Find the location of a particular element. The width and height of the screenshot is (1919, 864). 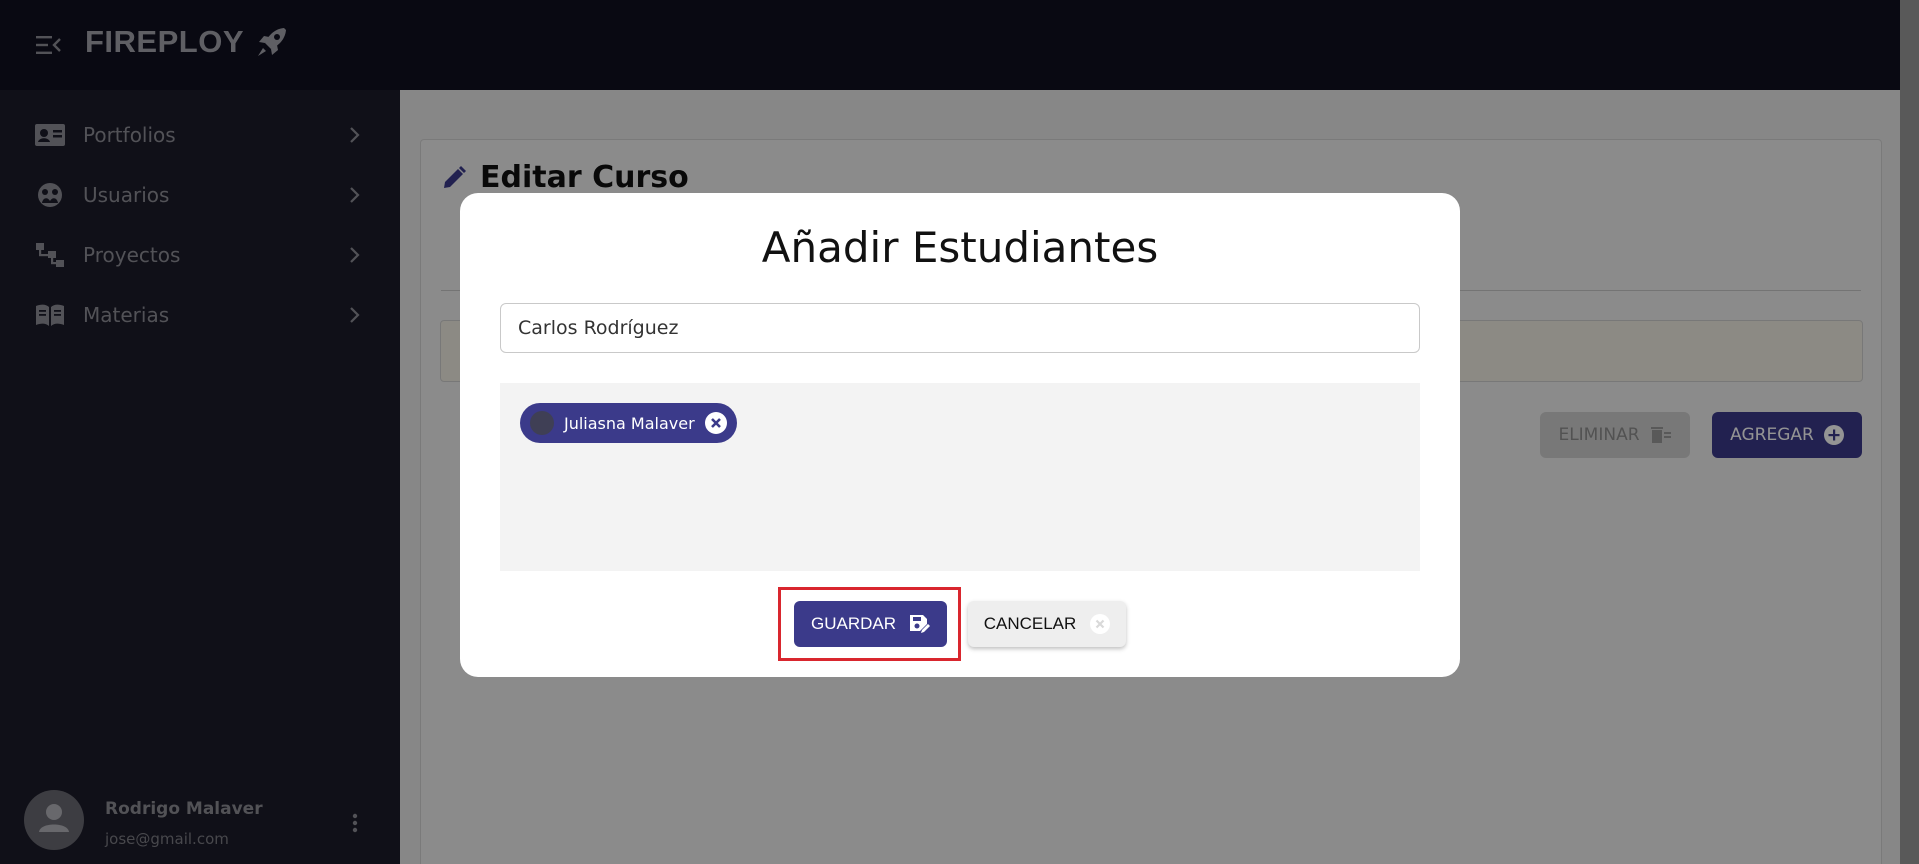

selected-students-area: Juliasna Malaver is located at coordinates (960, 477).